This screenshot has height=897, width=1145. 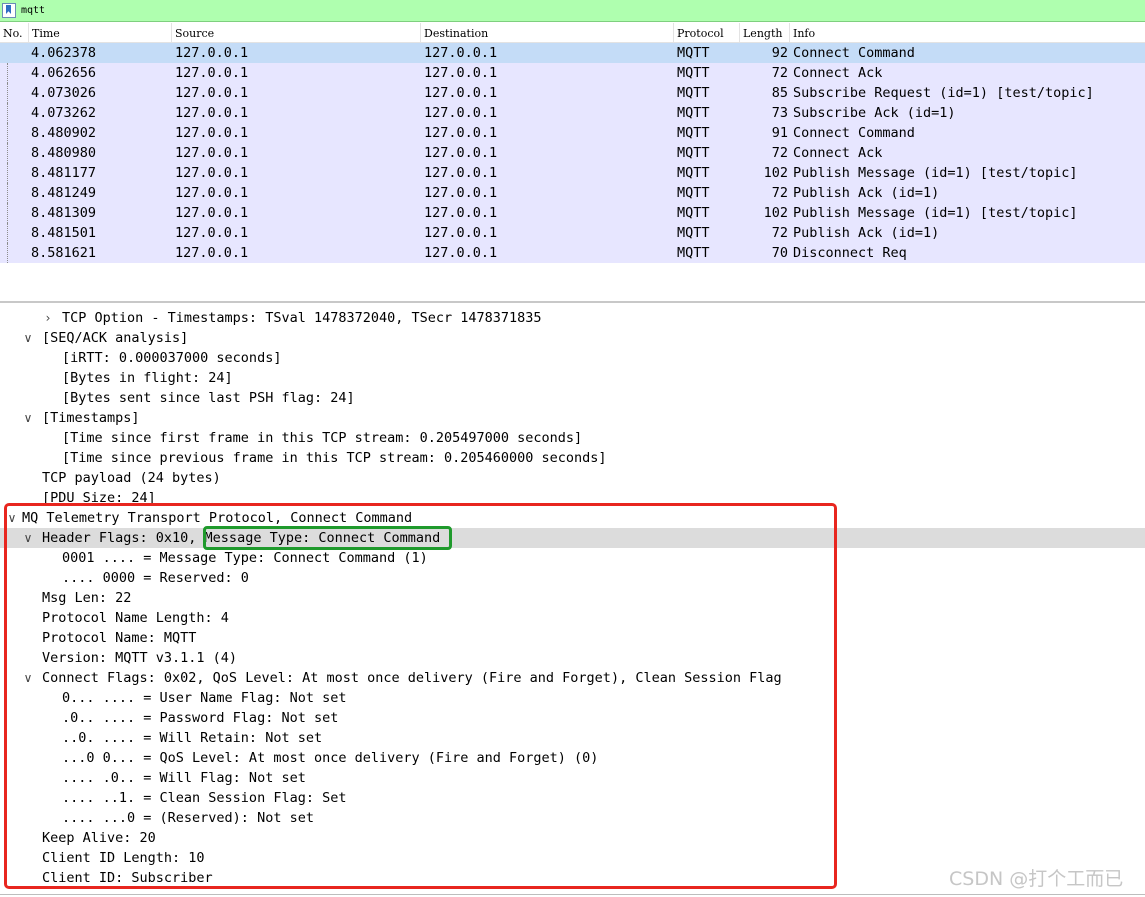 I want to click on packet-info-cell: Connect Command, so click(x=854, y=53).